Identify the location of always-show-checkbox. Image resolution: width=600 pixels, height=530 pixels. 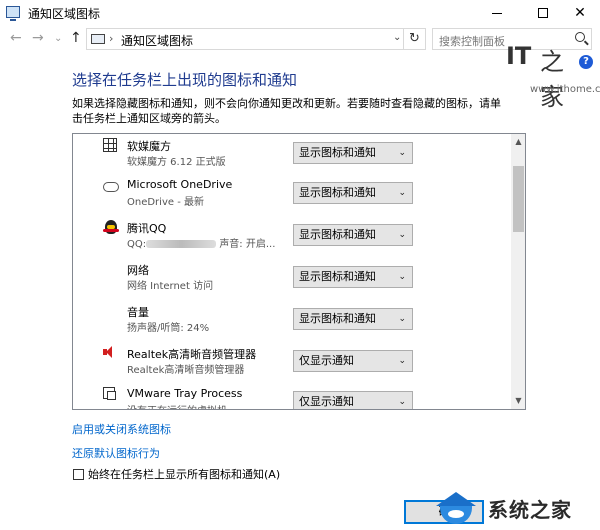
(78, 474).